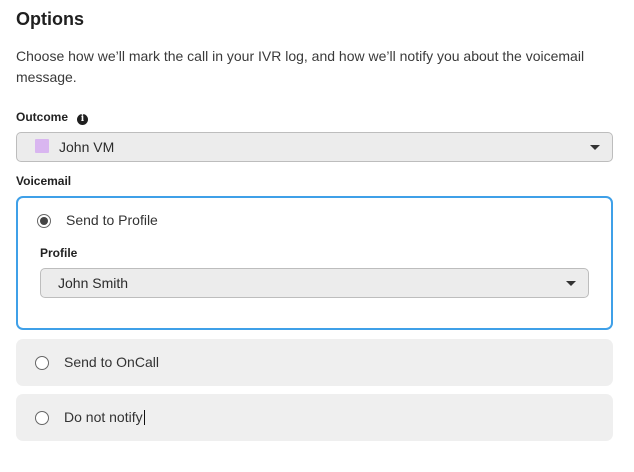 This screenshot has width=634, height=472. I want to click on radio-send-to-oncall, so click(42, 363).